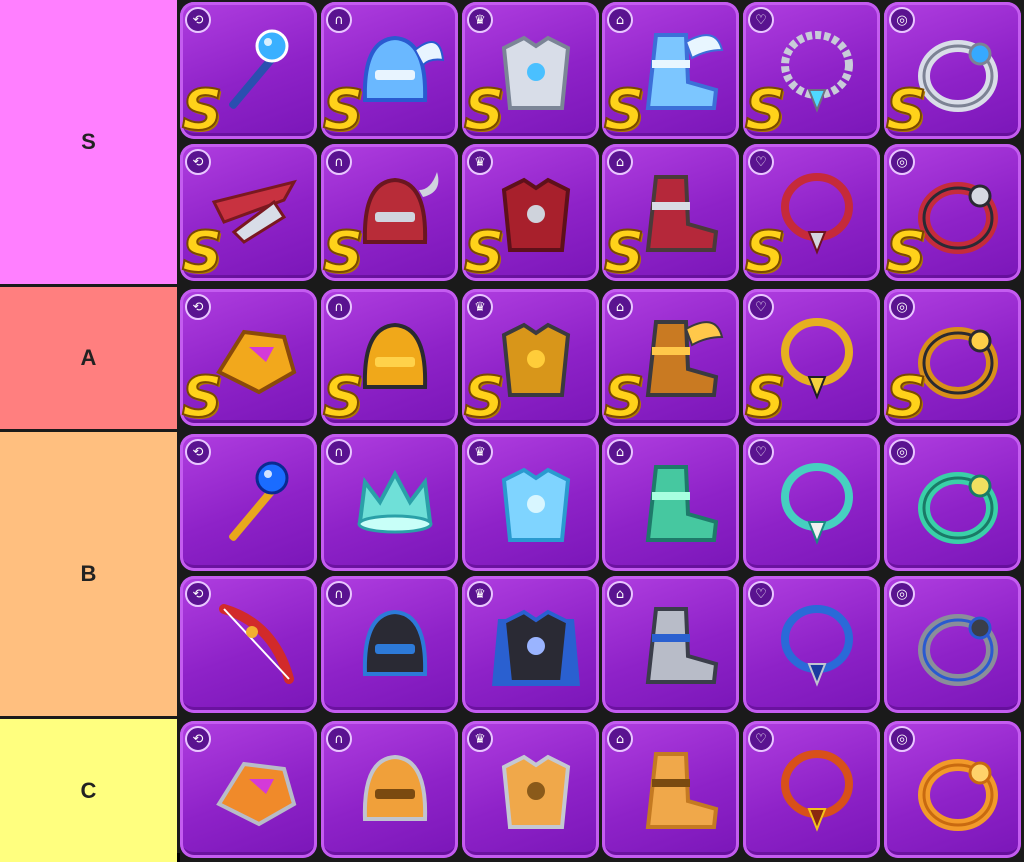 Image resolution: width=1024 pixels, height=862 pixels. Describe the element at coordinates (395, 642) in the screenshot. I see `mask-helmet-icon` at that location.